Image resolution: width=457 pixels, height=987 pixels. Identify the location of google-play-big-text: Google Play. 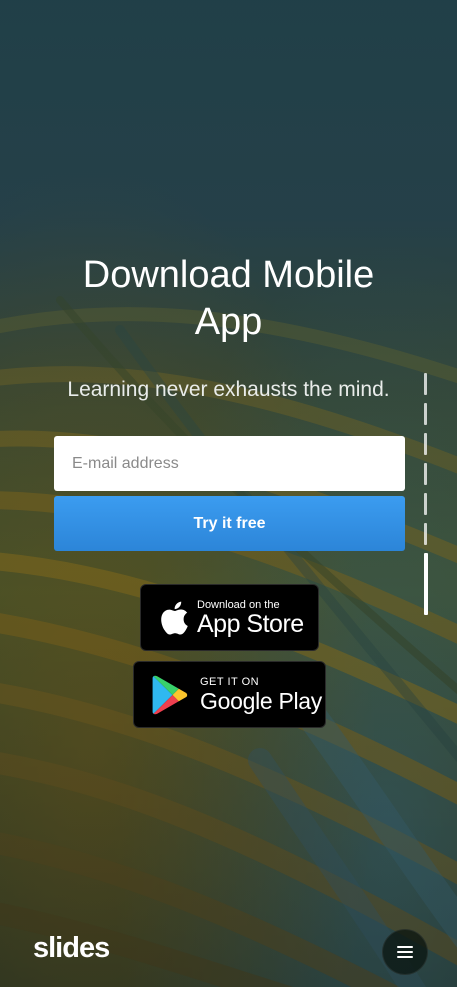
(261, 701).